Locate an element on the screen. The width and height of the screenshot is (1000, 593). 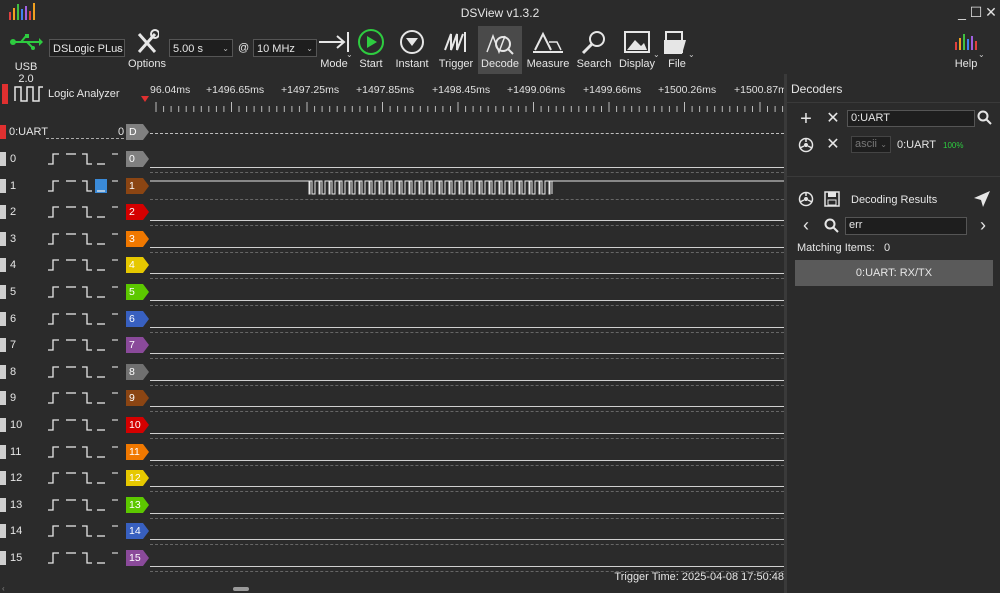
start-button: Start is located at coordinates (371, 52).